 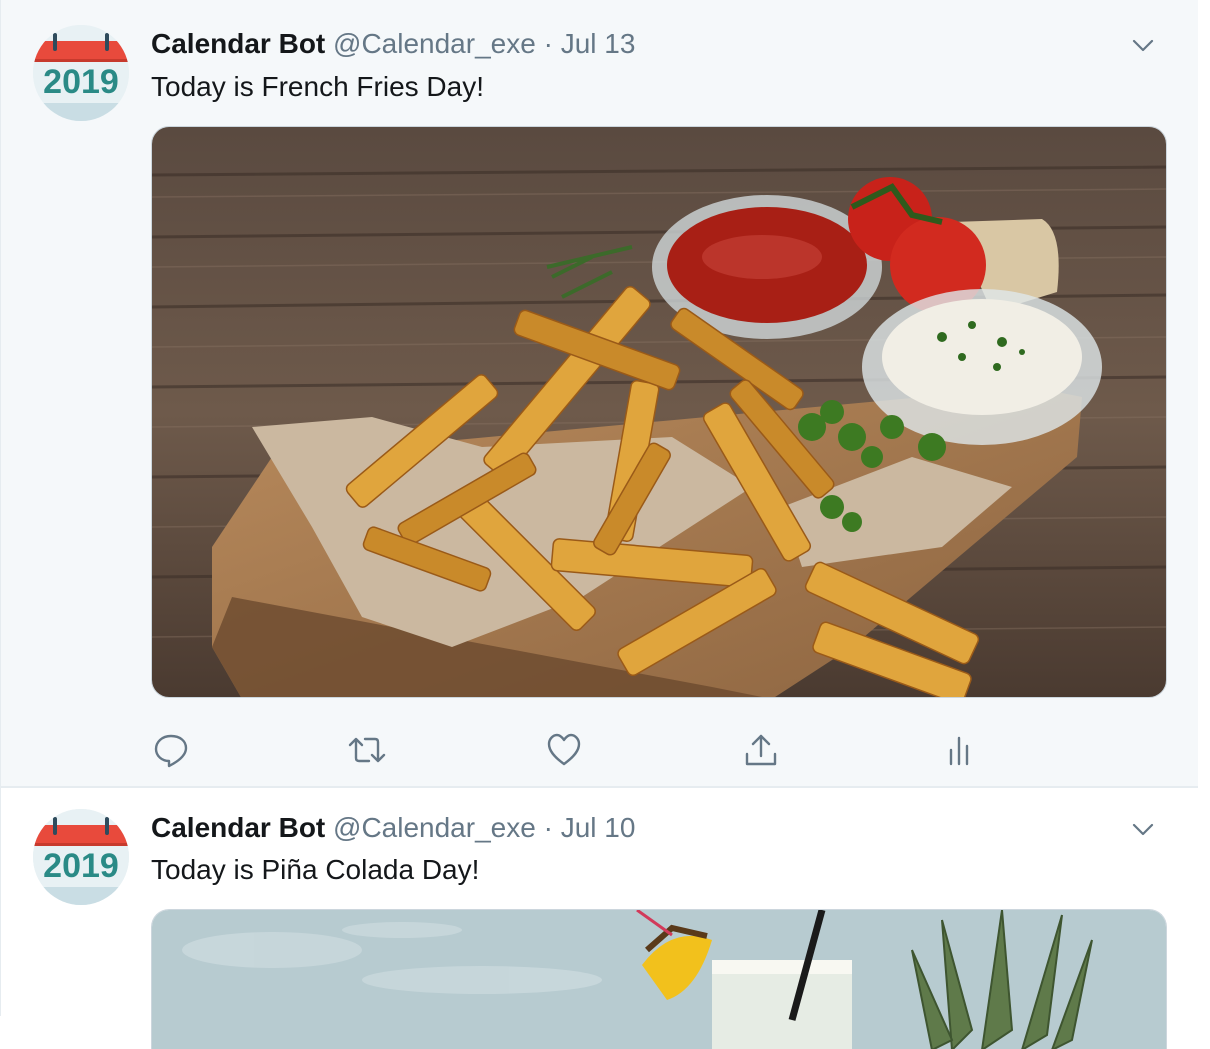 What do you see at coordinates (761, 750) in the screenshot?
I see `share-icon` at bounding box center [761, 750].